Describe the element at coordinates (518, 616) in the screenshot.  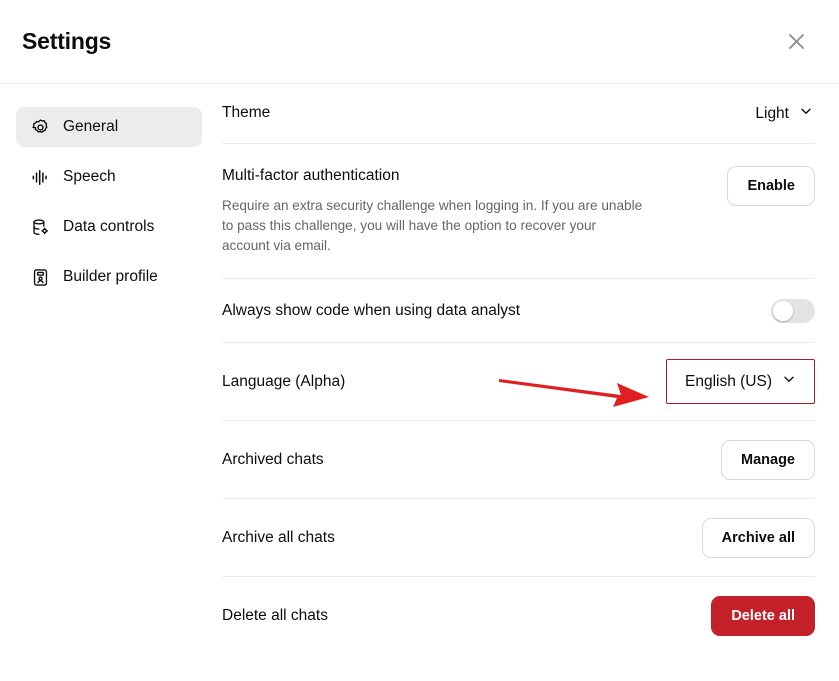
I see `settings-row-delete-all: Delete all chats Delete all` at that location.